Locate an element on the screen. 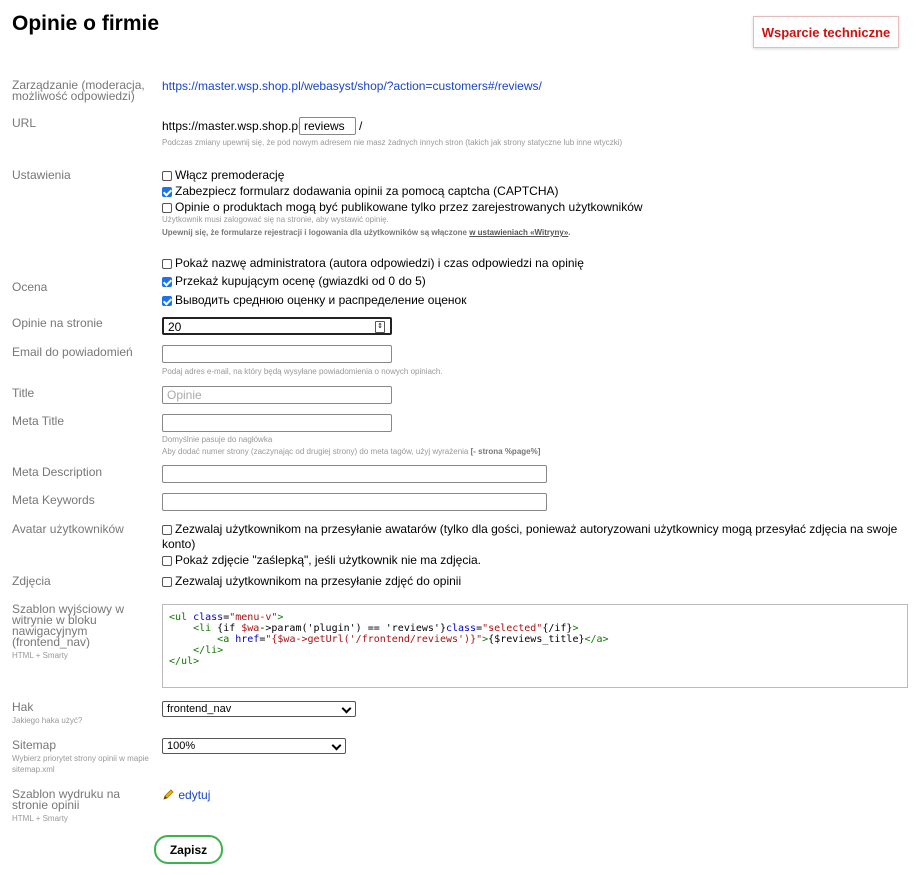 This screenshot has height=875, width=920. support-button: Wsparcie techniczne is located at coordinates (826, 32).